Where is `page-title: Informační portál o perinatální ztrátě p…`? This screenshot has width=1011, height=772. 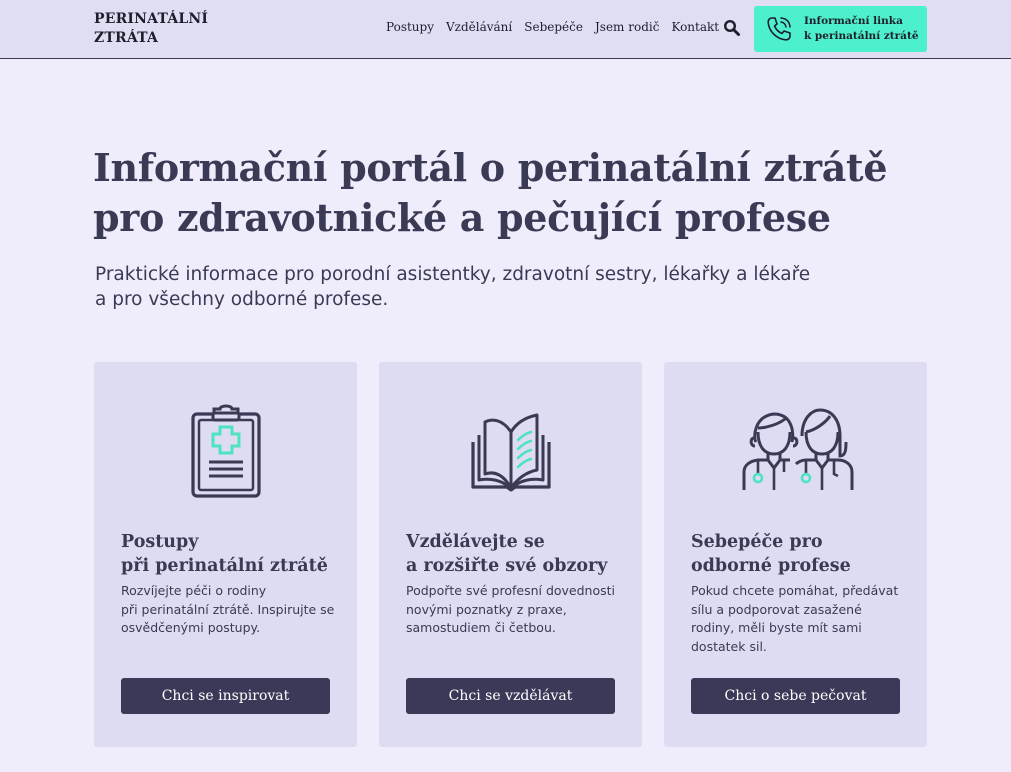
page-title: Informační portál o perinatální ztrátě p… is located at coordinates (503, 193).